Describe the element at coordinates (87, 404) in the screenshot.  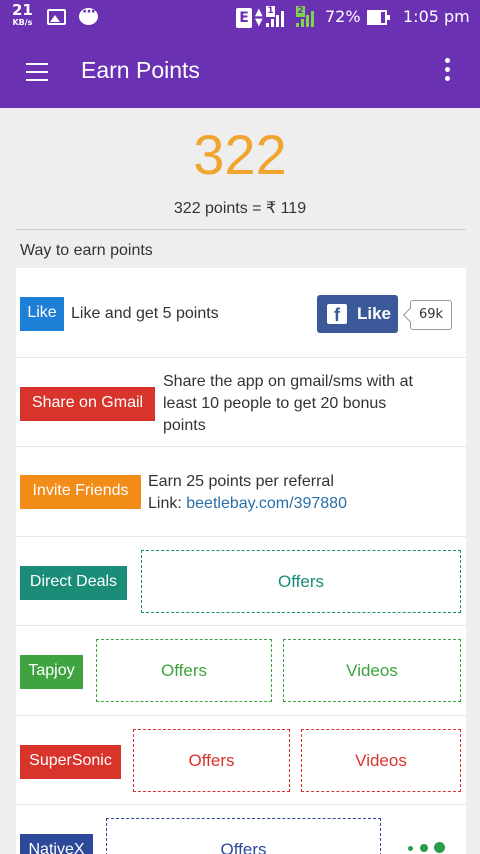
I see `share-on-gmail-badge: Share on Gmail` at that location.